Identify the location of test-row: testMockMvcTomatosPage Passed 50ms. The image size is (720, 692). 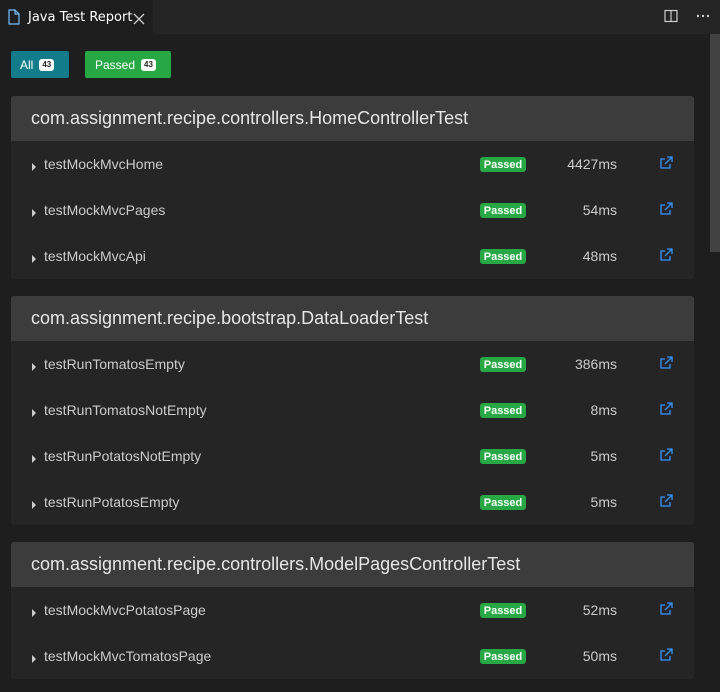
(352, 656).